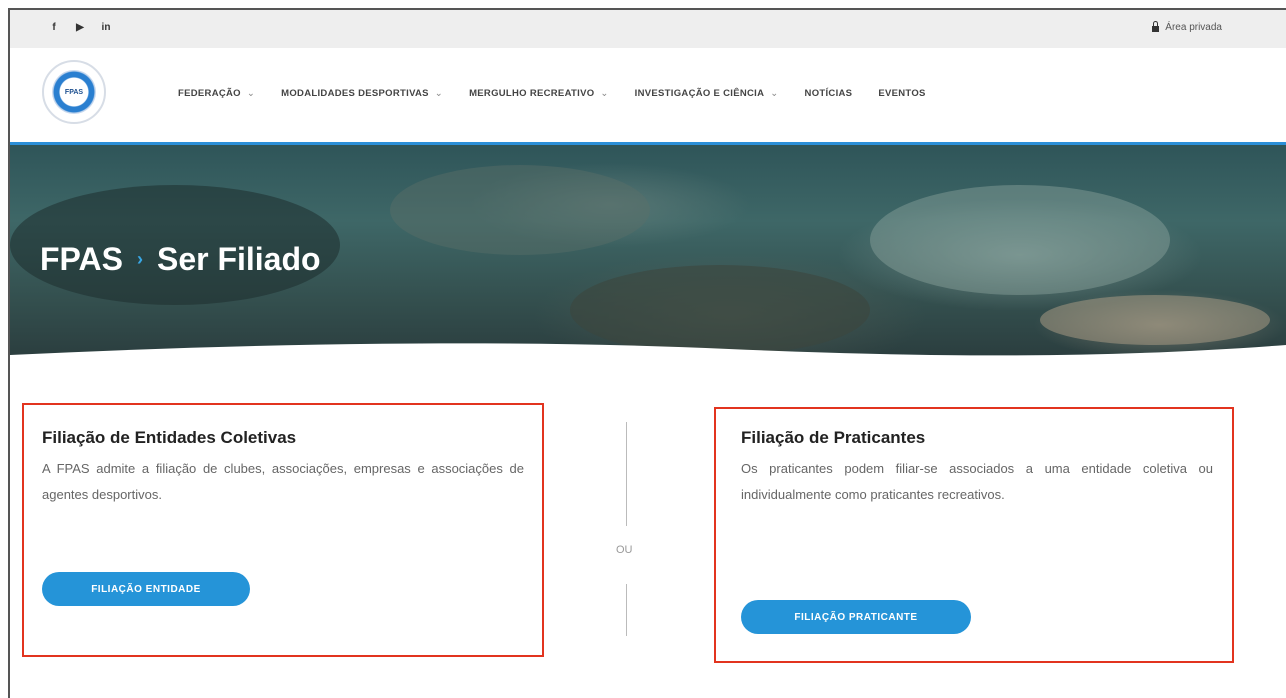 The width and height of the screenshot is (1286, 698). I want to click on logo-text: FPAS, so click(74, 92).